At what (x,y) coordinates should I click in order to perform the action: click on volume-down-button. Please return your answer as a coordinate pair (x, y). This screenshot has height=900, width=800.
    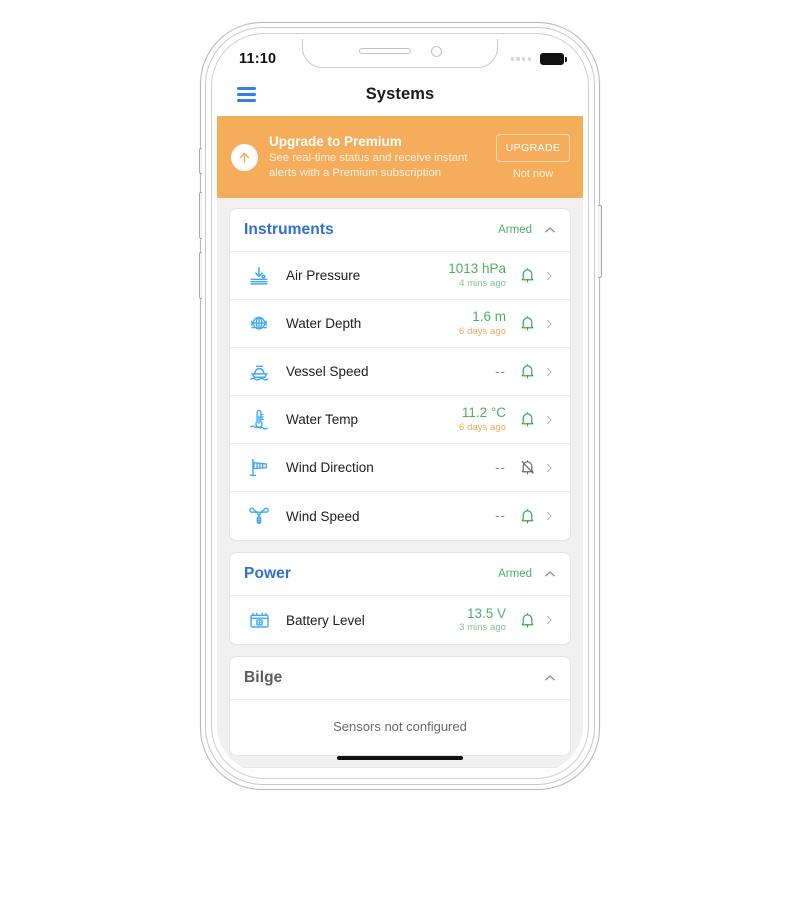
    Looking at the image, I should click on (200, 275).